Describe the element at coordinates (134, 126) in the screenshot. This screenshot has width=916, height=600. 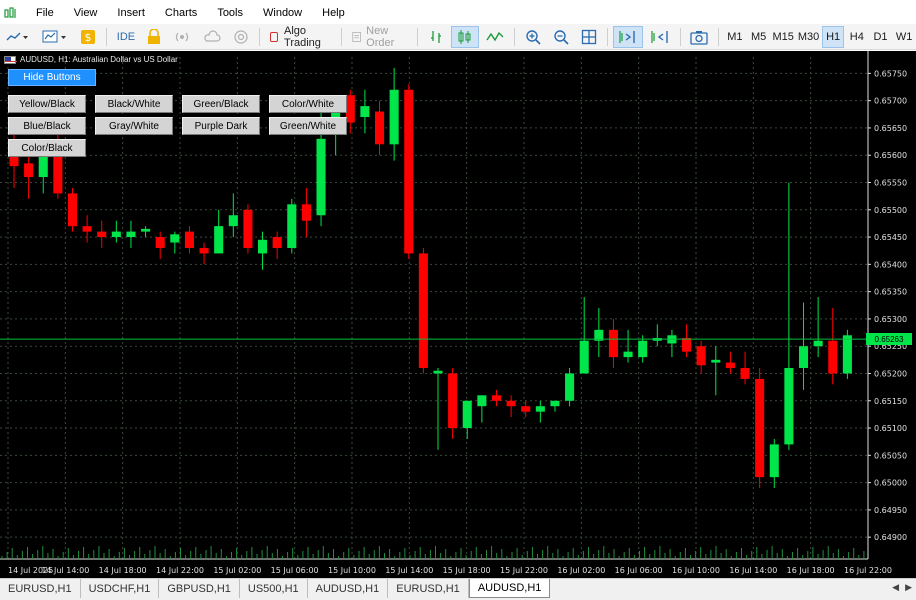
I see `theme-gray-white-button: Gray/White` at that location.